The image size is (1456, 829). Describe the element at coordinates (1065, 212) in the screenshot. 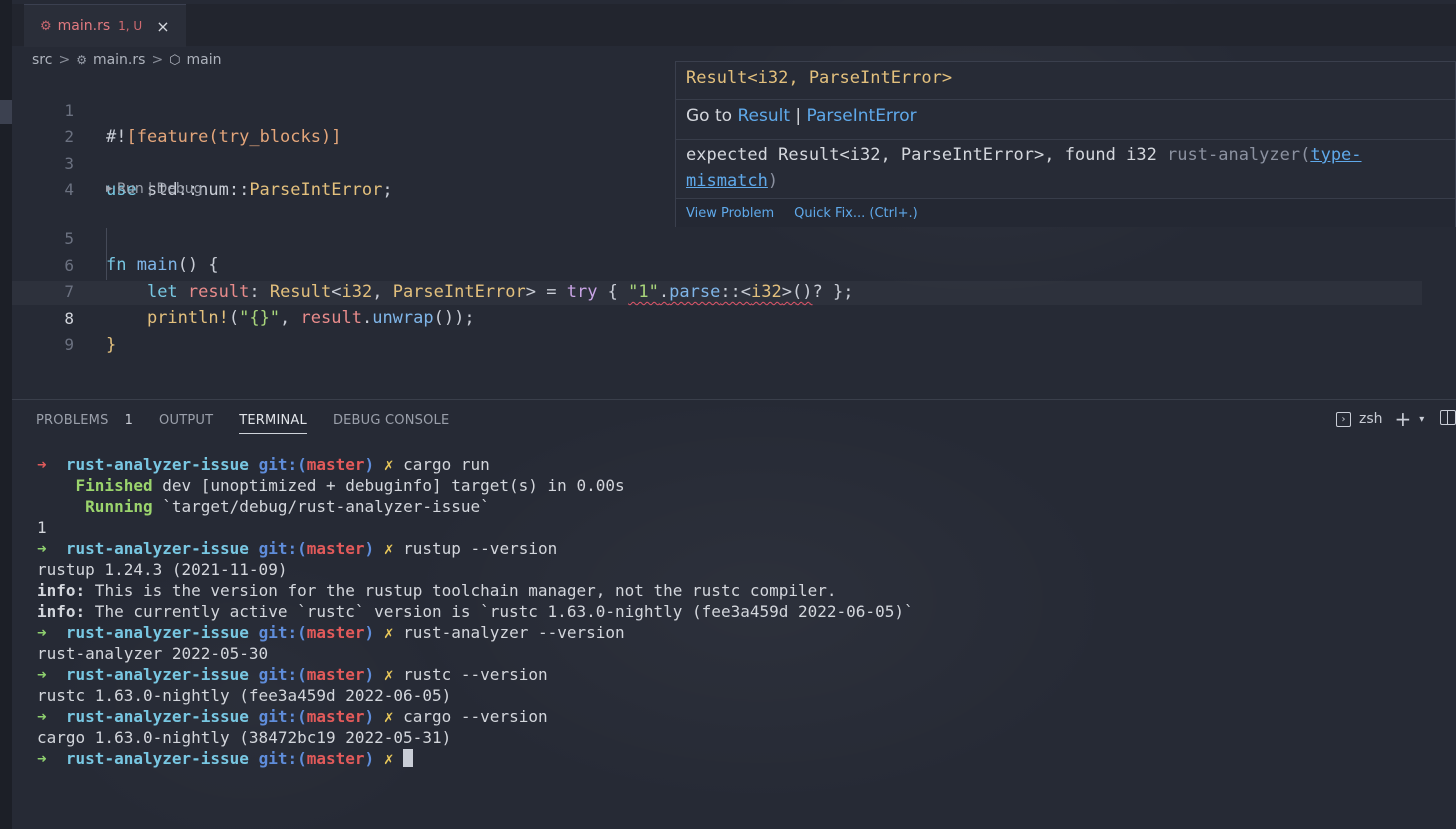

I see `hover-actions: View Problem Quick Fix... (Ctrl+.)` at that location.